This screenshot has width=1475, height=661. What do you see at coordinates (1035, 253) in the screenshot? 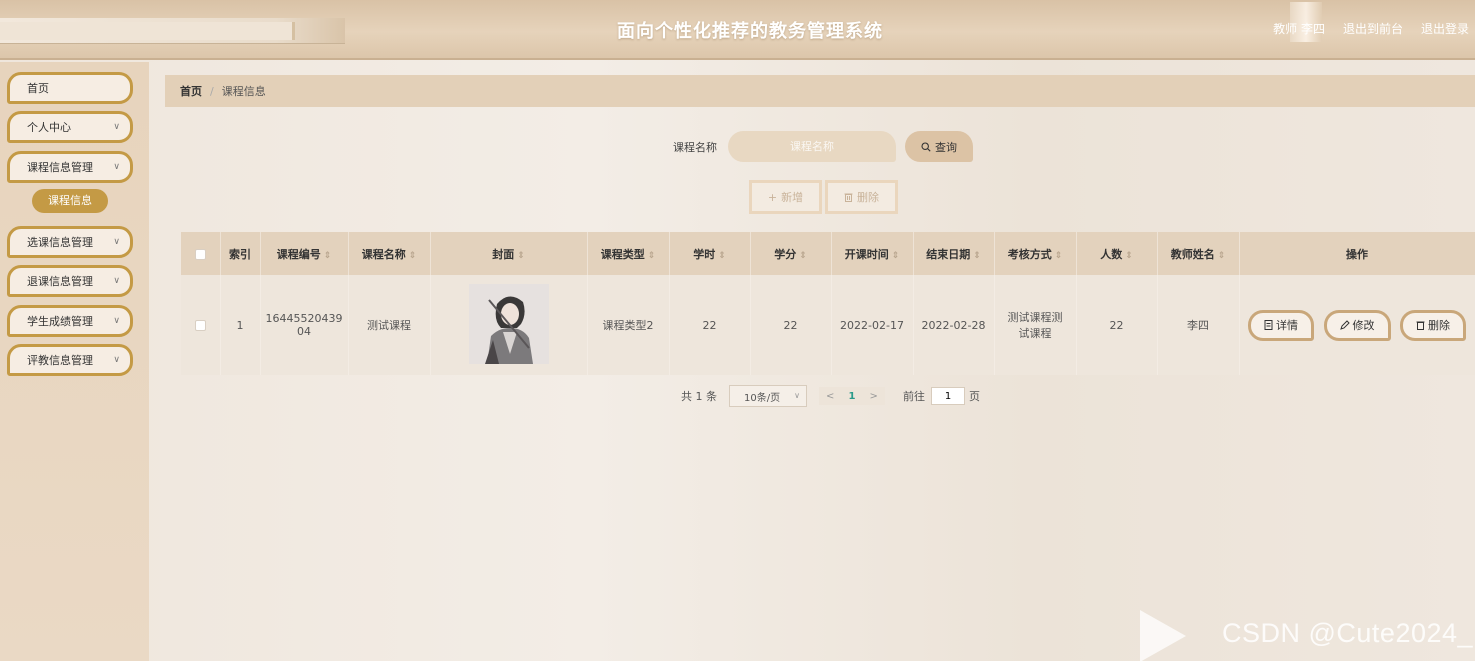
I see `column-header: 考核方式 ⇕` at bounding box center [1035, 253].